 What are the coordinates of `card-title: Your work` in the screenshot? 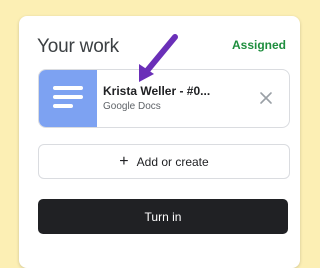 It's located at (78, 46).